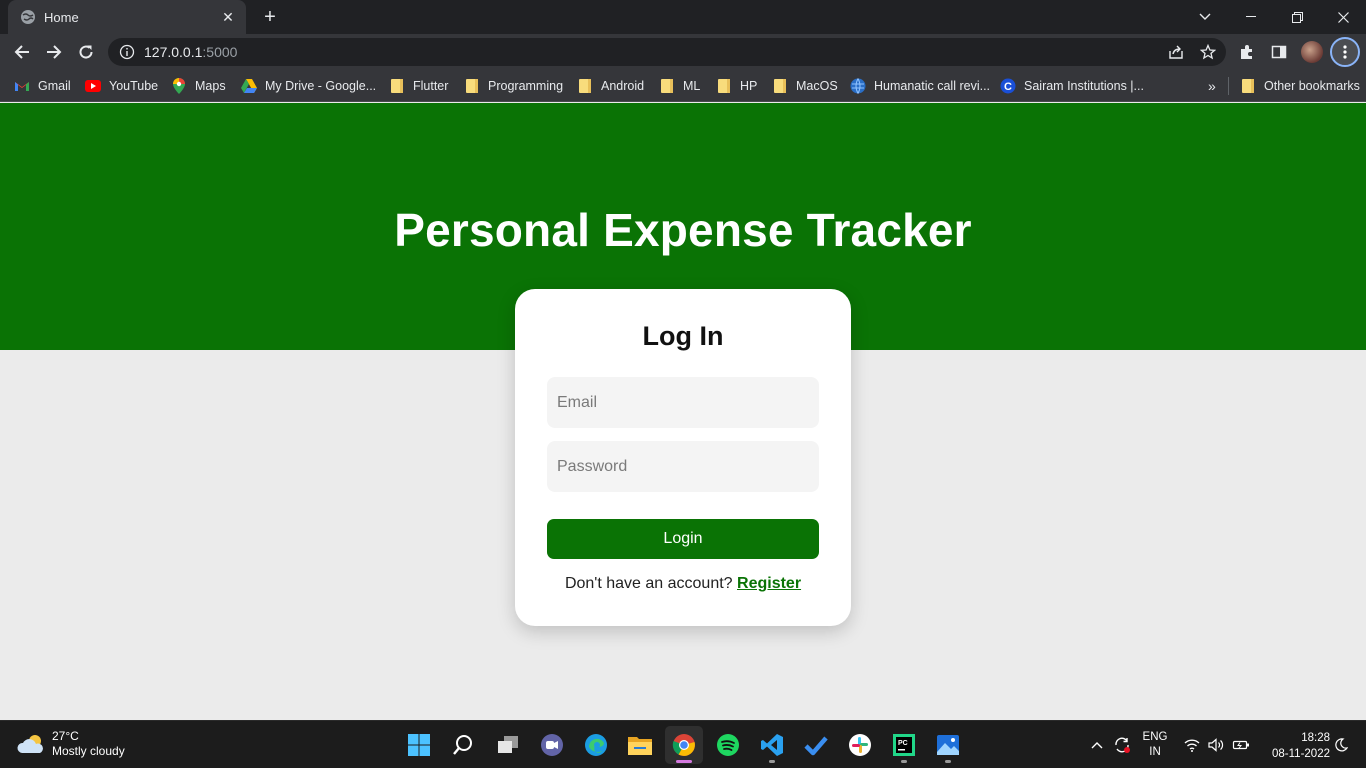 This screenshot has height=768, width=1366. Describe the element at coordinates (817, 86) in the screenshot. I see `bookmark-label: MacOS` at that location.